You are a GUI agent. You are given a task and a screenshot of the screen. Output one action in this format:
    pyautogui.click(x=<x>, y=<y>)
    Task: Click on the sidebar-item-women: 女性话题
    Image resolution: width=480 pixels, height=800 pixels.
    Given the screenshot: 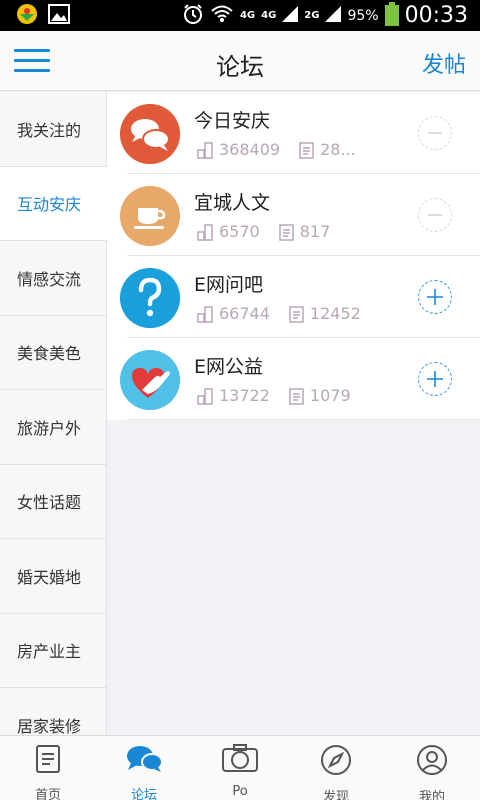 What is the action you would take?
    pyautogui.click(x=53, y=501)
    